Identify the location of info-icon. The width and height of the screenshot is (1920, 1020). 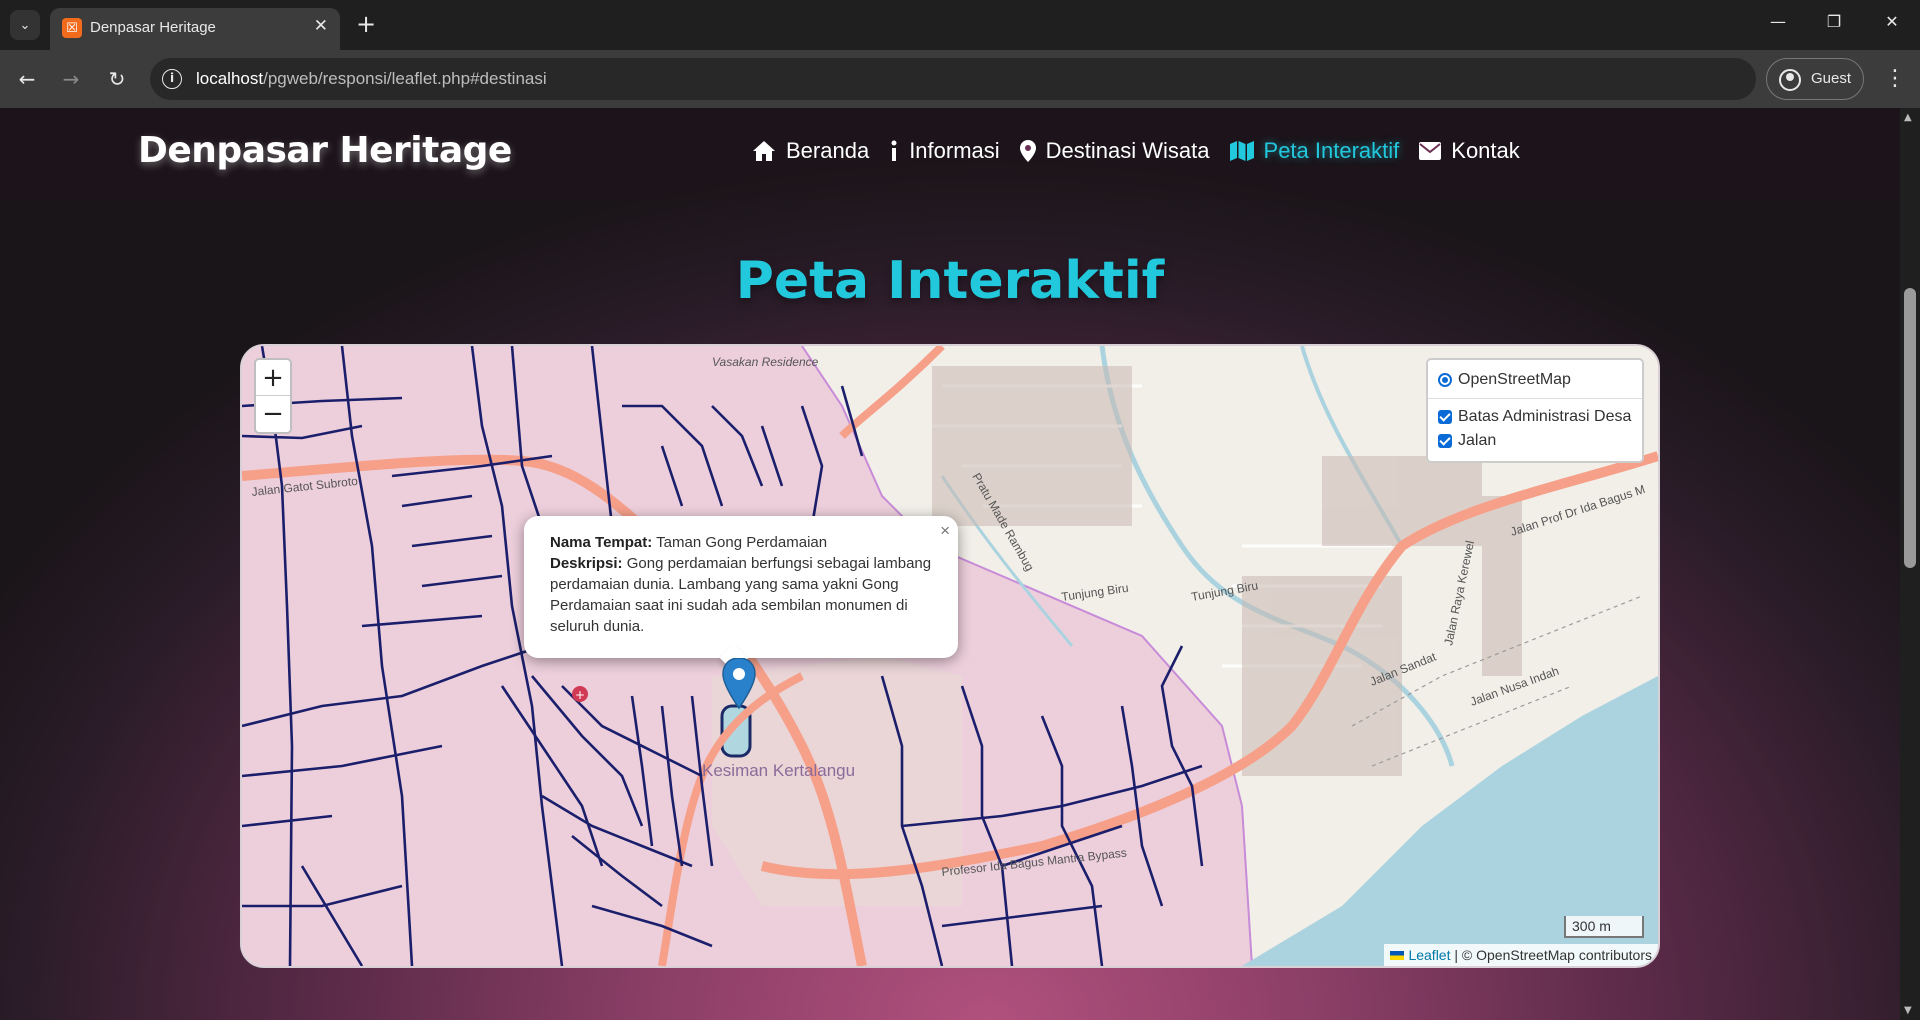
(894, 150).